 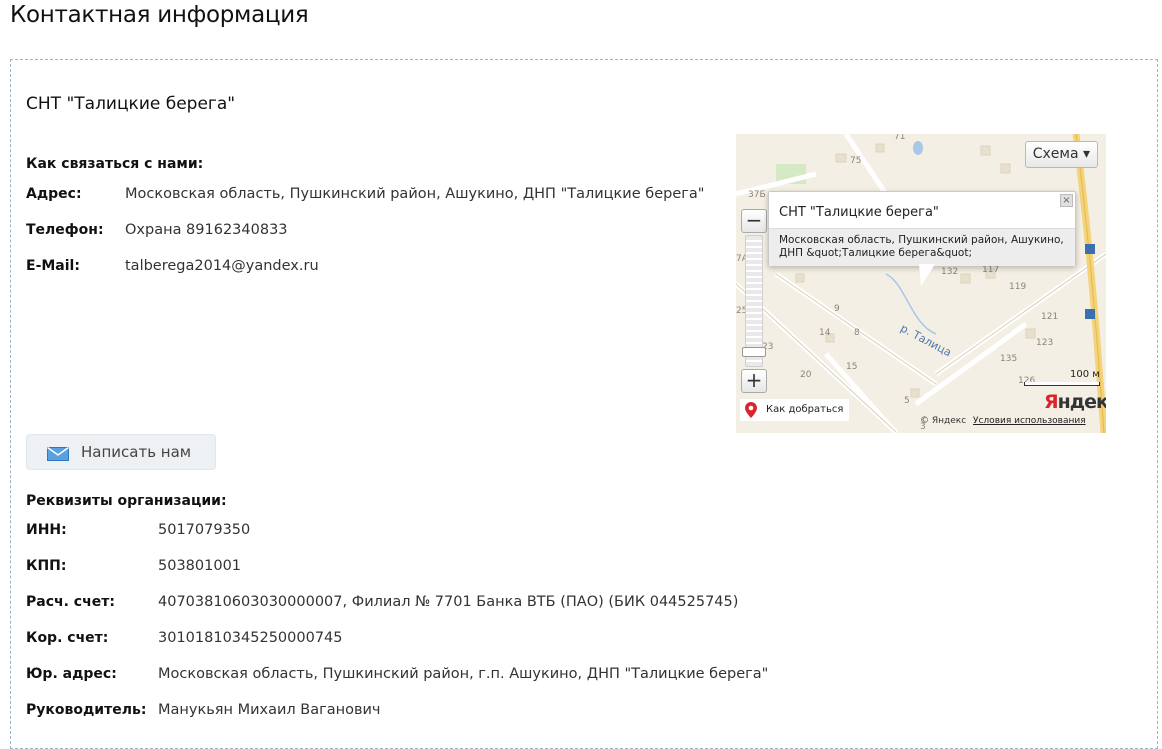 I want to click on map-label-14: 14, so click(x=825, y=333).